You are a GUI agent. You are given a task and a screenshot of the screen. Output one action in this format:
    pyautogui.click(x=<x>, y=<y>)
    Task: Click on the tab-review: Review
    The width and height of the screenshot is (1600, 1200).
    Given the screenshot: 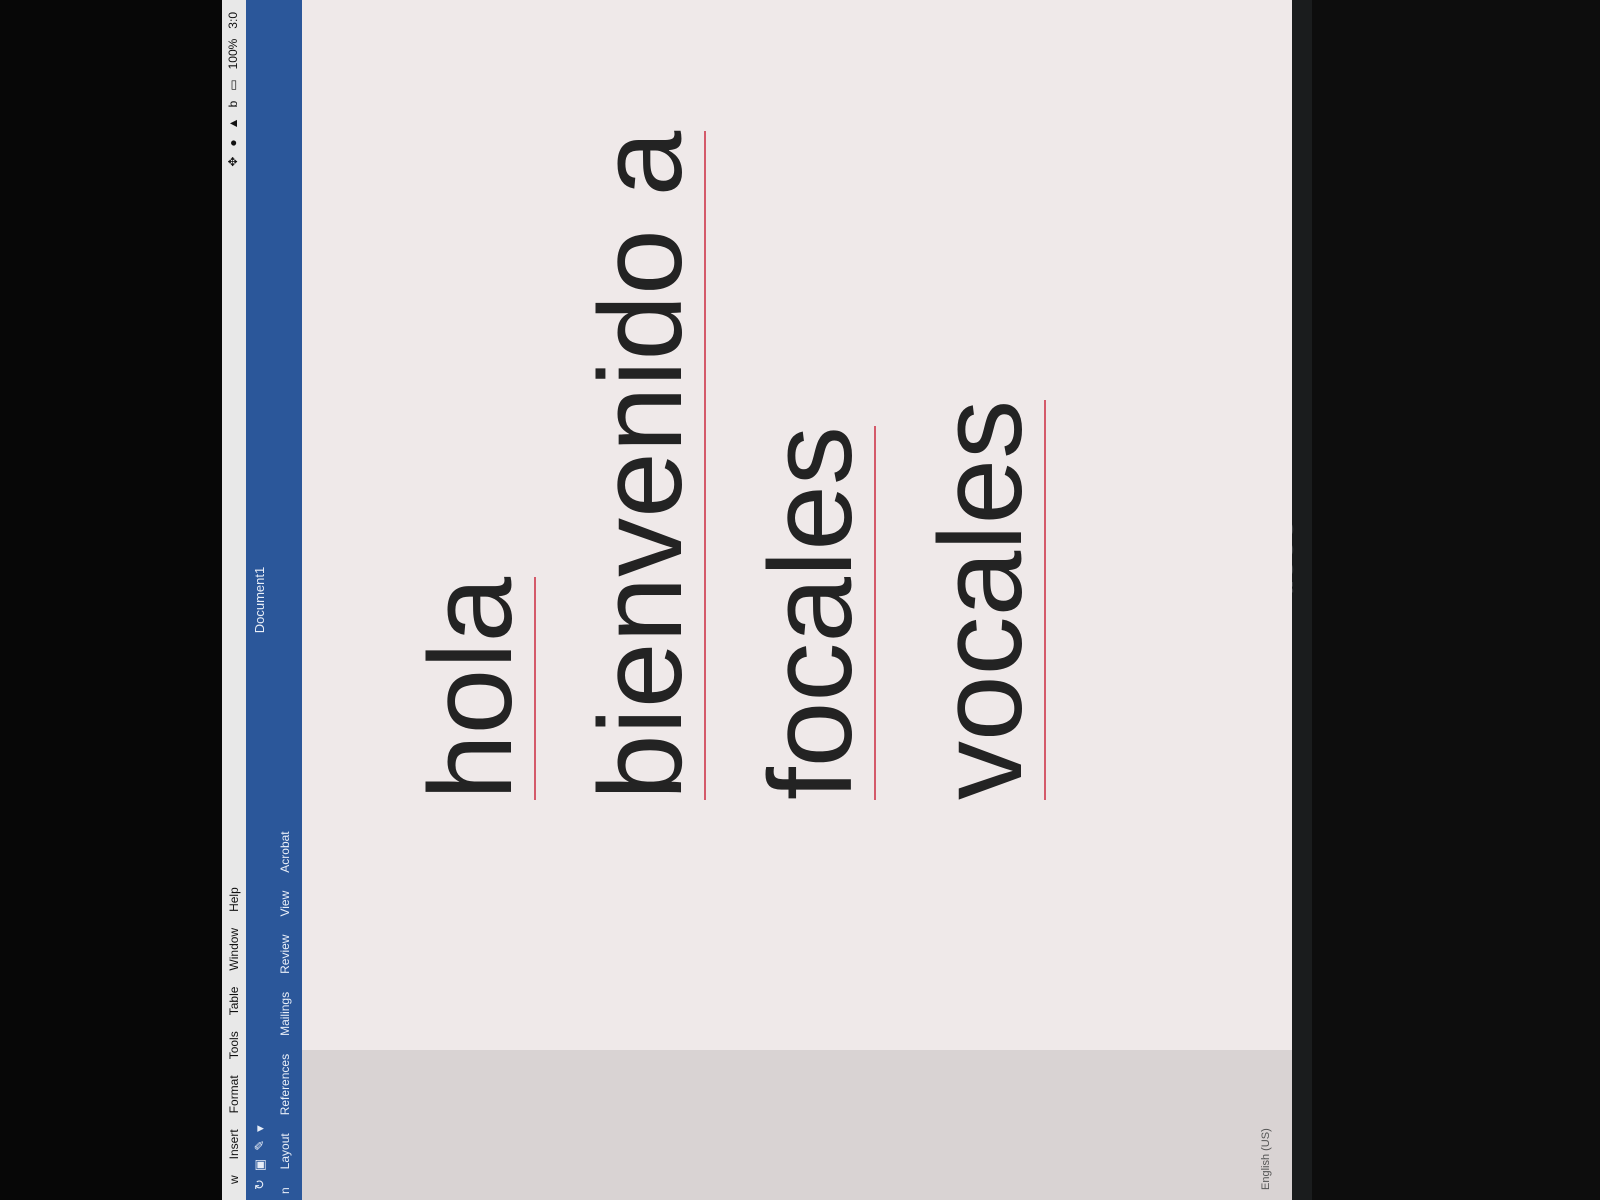 What is the action you would take?
    pyautogui.click(x=285, y=954)
    